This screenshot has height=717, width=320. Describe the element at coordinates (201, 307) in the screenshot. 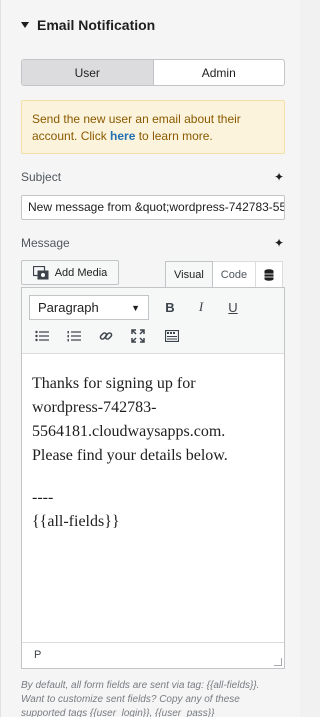

I see `italic-icon: I` at that location.